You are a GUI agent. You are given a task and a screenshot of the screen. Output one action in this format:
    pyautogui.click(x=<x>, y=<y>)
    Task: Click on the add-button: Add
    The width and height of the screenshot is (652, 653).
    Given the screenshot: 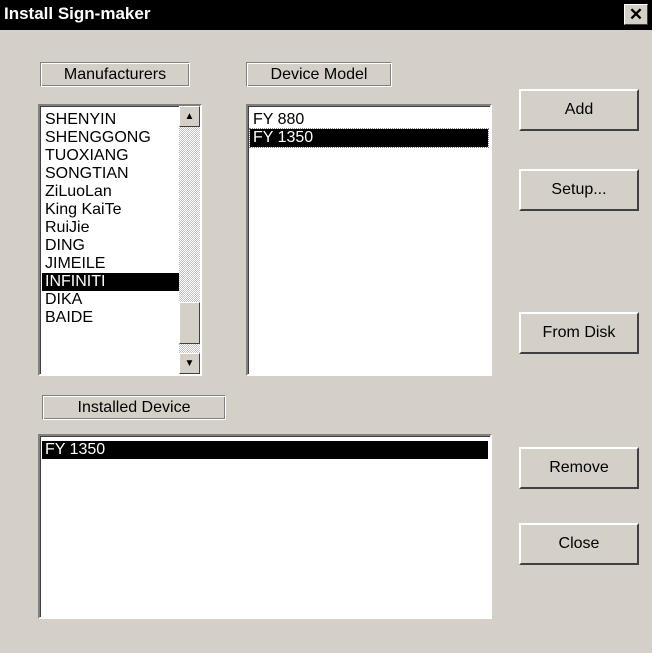 What is the action you would take?
    pyautogui.click(x=579, y=110)
    